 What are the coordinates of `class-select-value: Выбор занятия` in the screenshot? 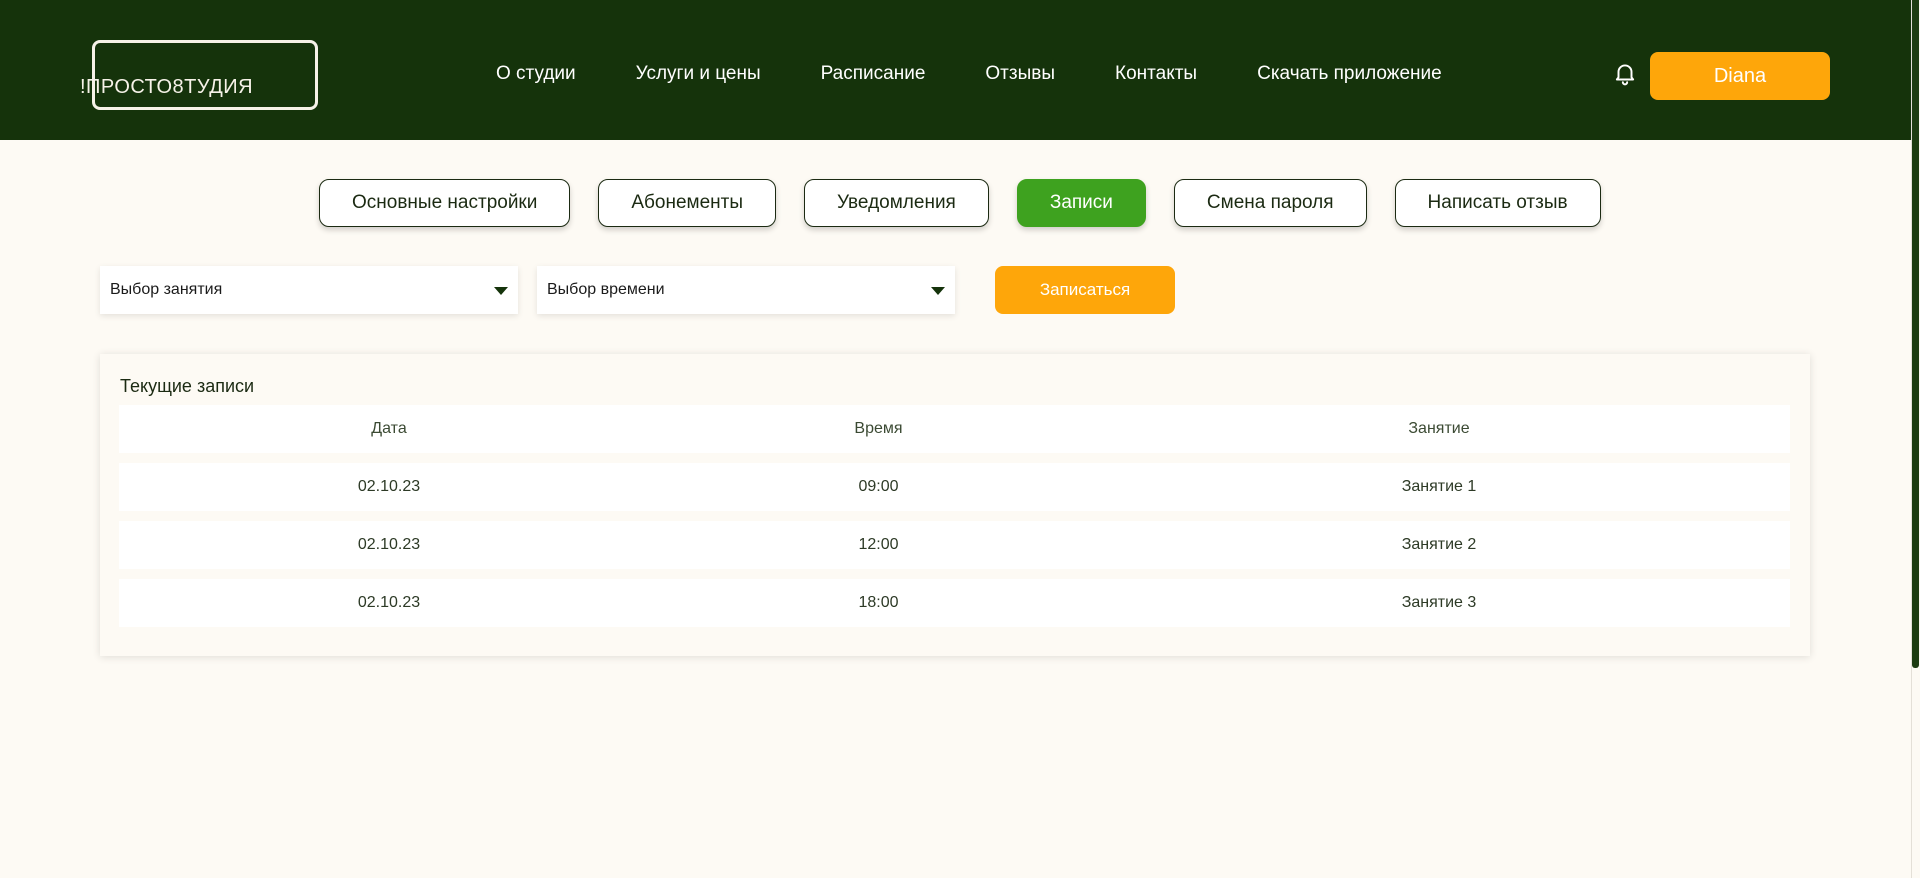 It's located at (166, 289).